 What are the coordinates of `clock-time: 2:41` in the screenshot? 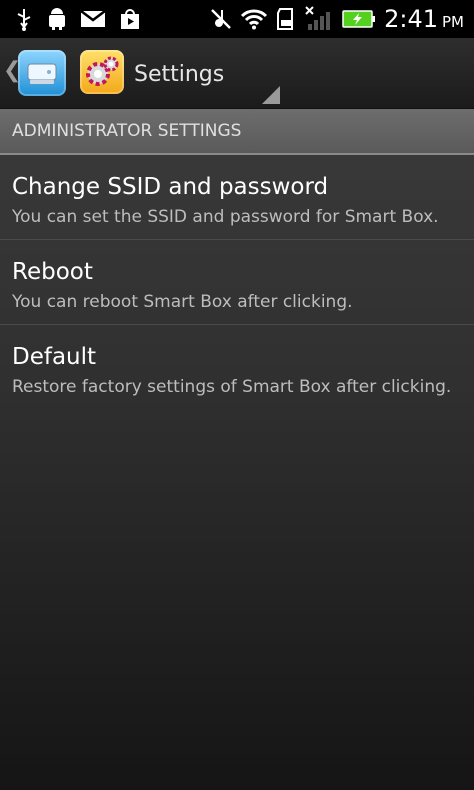 It's located at (411, 19).